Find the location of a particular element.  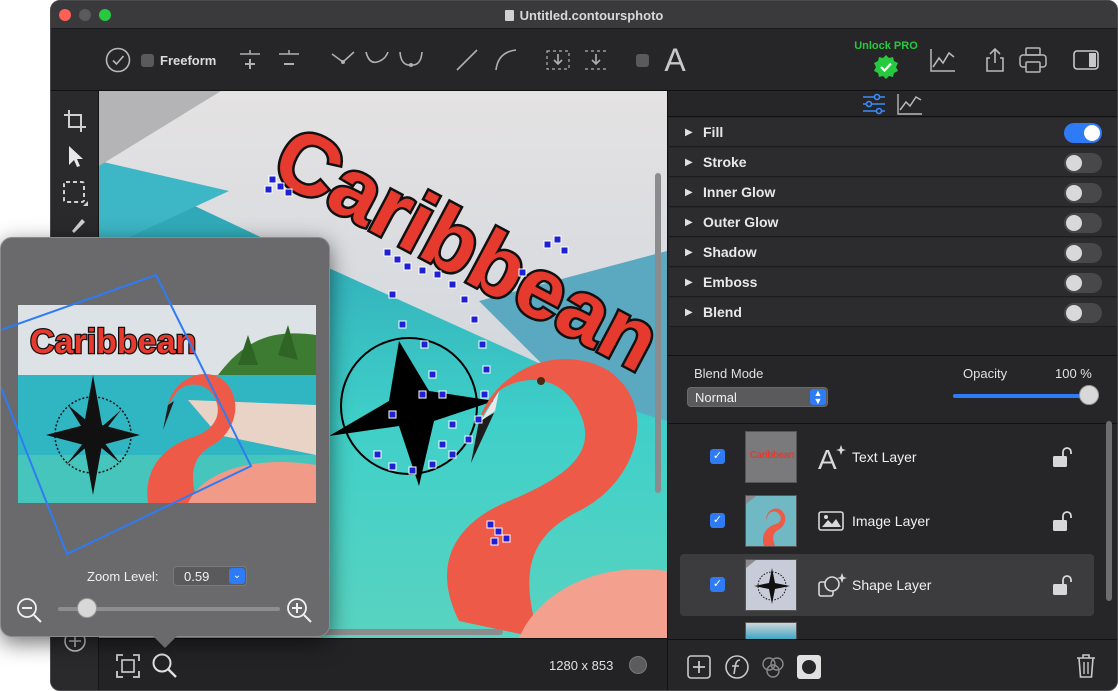

effect-row-outer-glow: ▶ Outer Glow is located at coordinates (893, 222).